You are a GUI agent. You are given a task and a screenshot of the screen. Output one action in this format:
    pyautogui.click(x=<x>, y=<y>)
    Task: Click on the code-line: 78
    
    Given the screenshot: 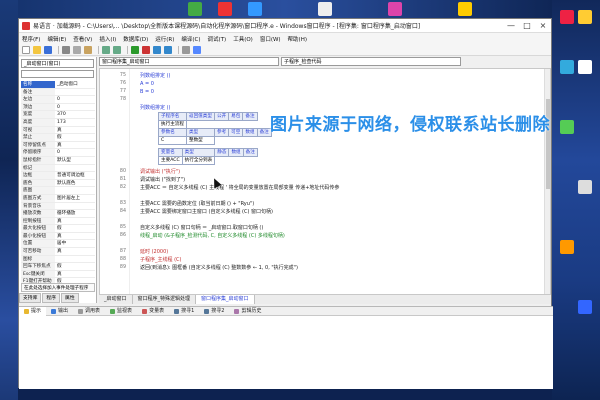 What is the action you would take?
    pyautogui.click(x=320, y=100)
    